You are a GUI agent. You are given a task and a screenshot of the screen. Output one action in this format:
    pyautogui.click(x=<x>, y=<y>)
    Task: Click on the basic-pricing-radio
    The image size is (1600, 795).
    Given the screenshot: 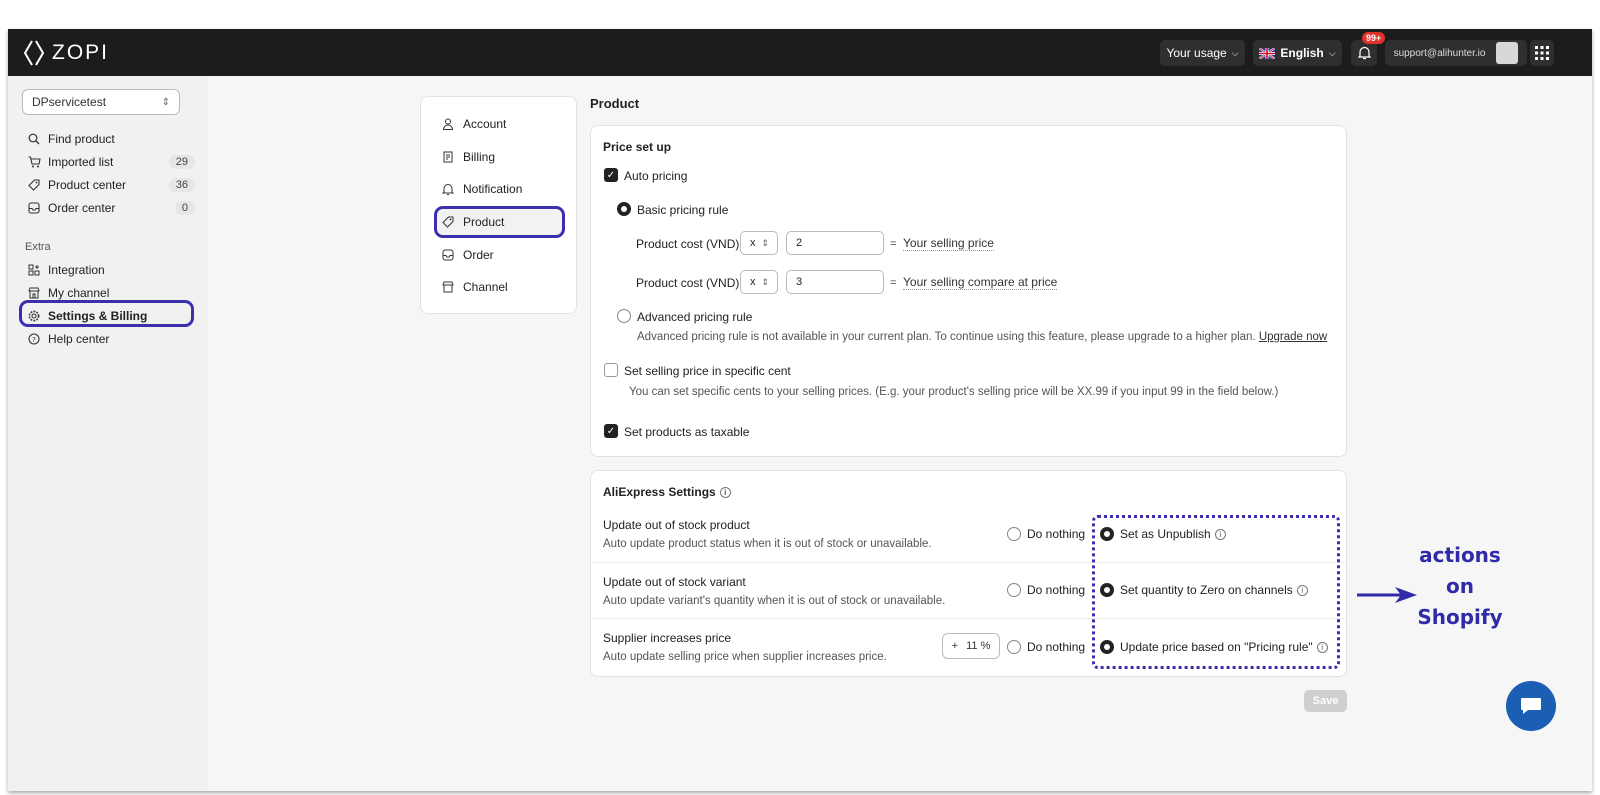 What is the action you would take?
    pyautogui.click(x=624, y=209)
    